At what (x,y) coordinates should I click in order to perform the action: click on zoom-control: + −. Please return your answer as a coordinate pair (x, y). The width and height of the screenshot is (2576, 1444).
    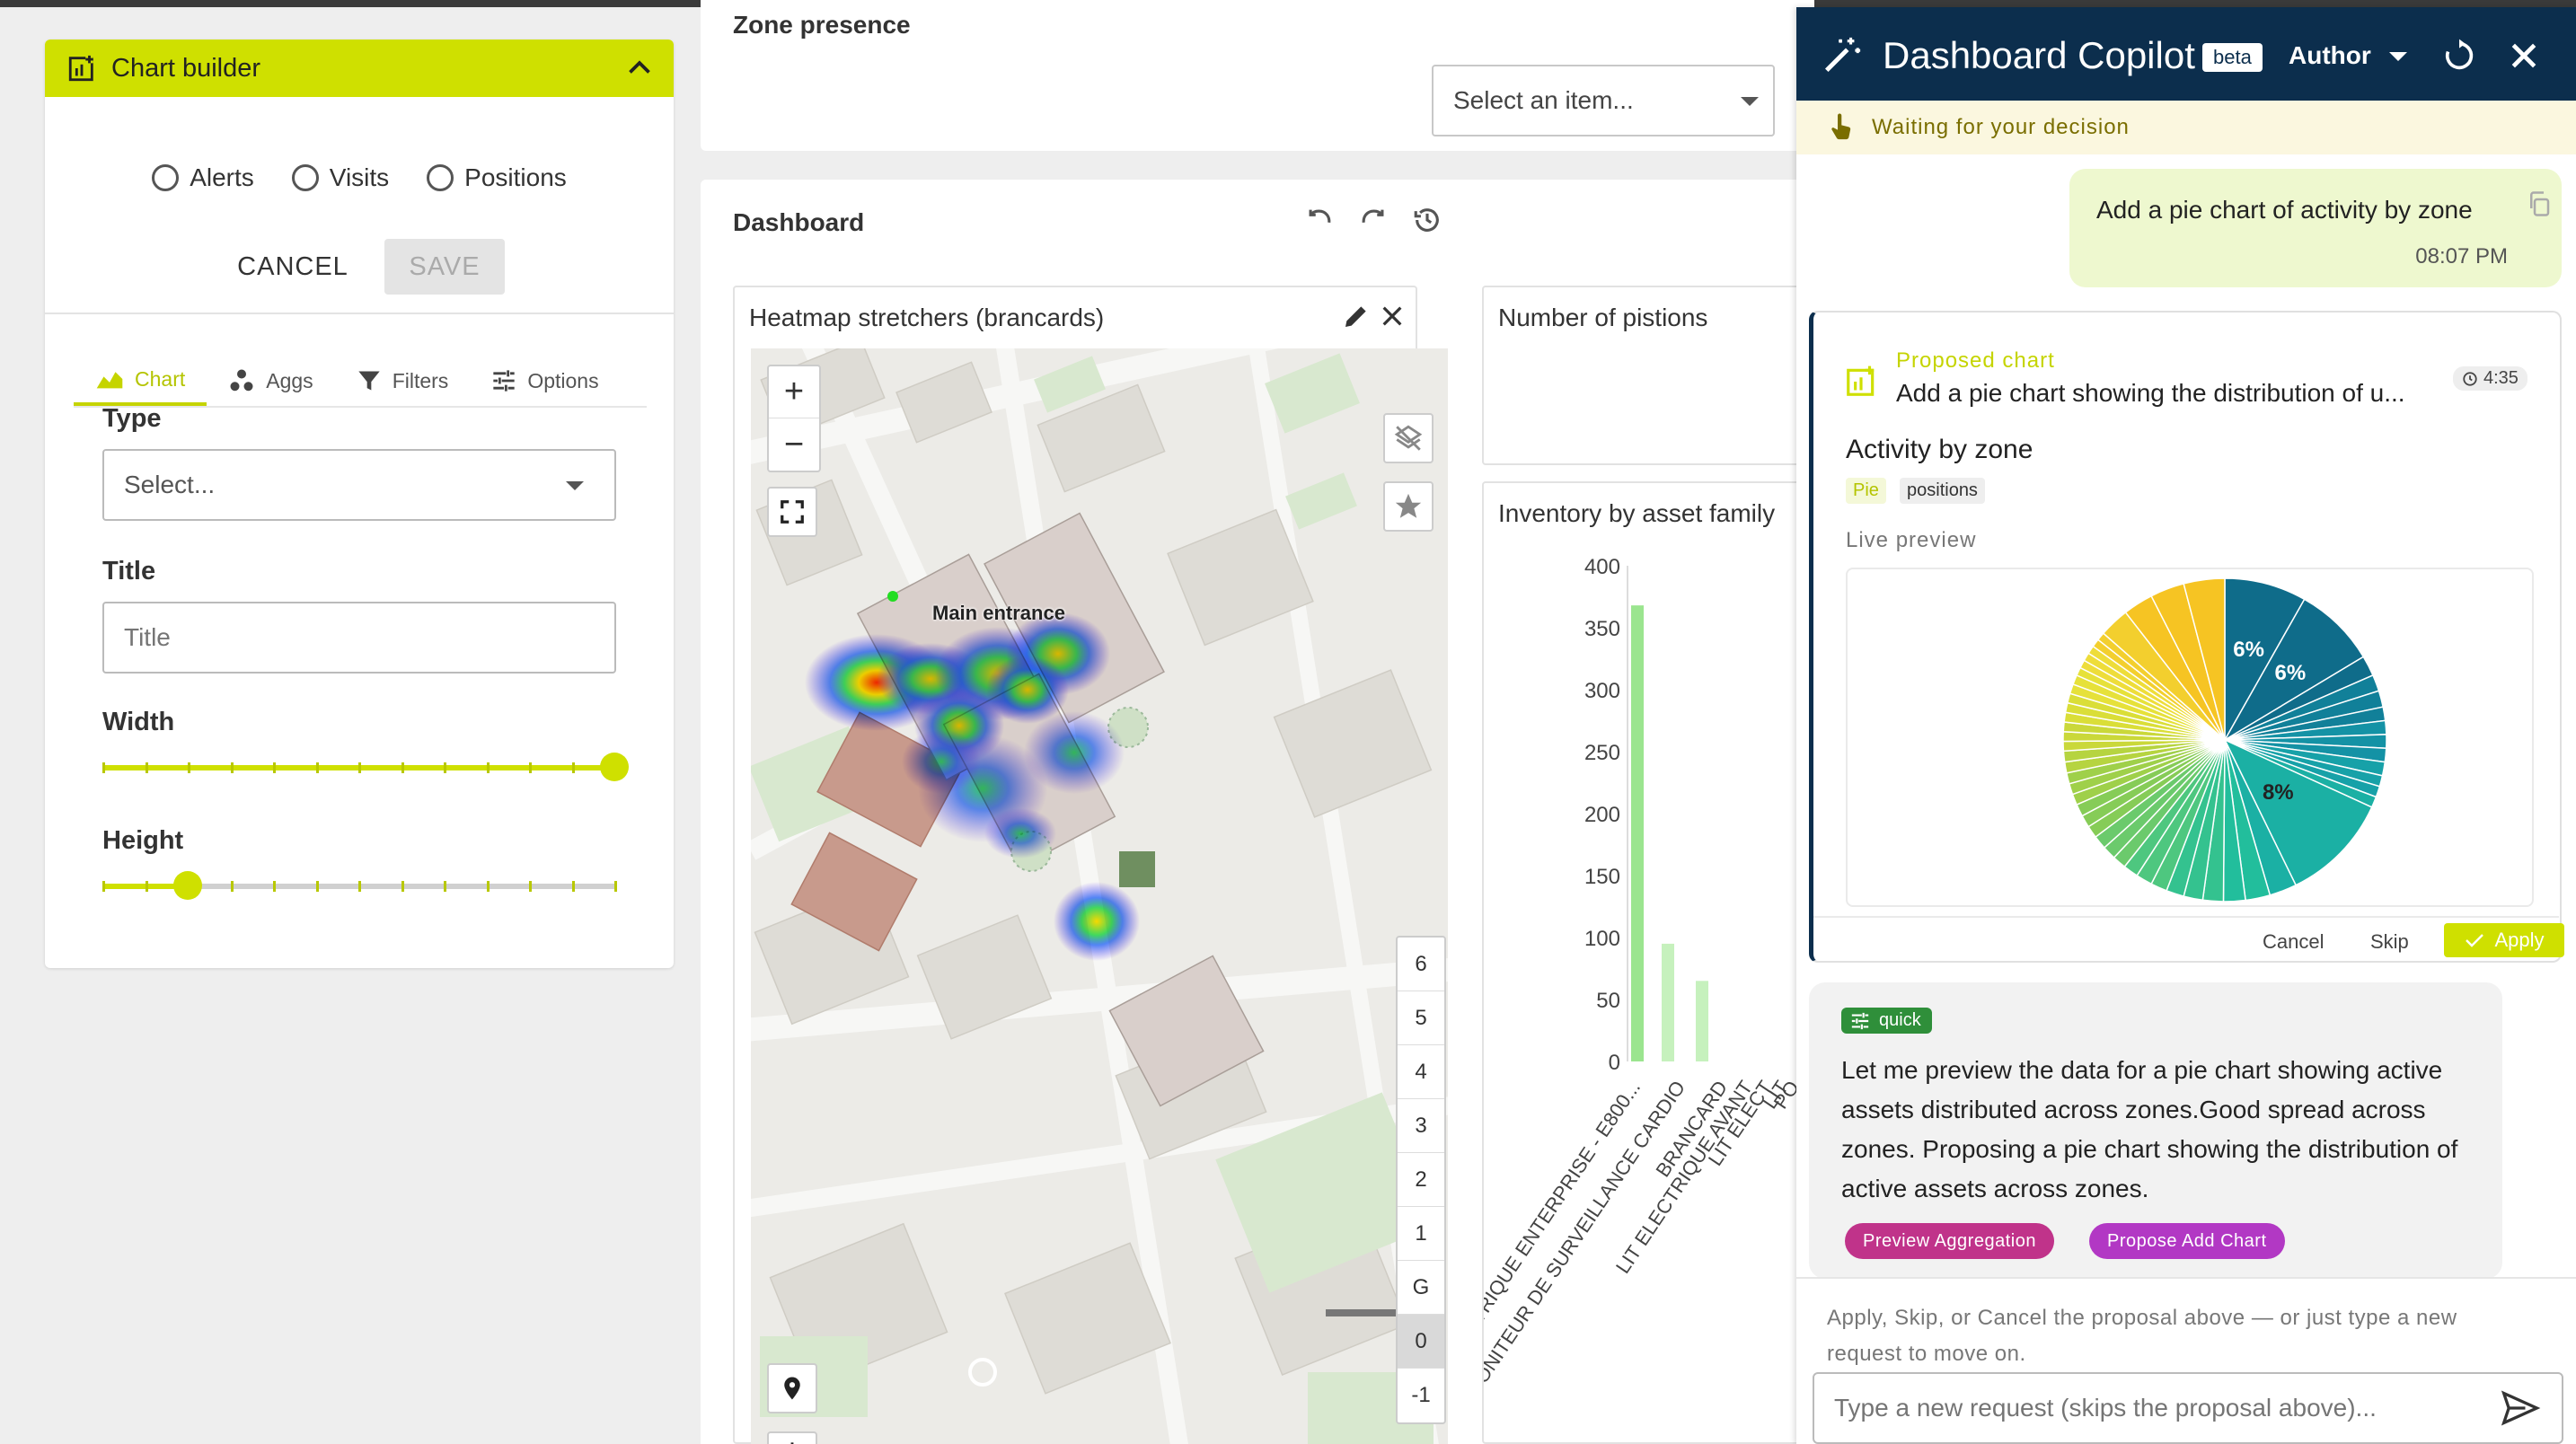
    Looking at the image, I should click on (794, 418).